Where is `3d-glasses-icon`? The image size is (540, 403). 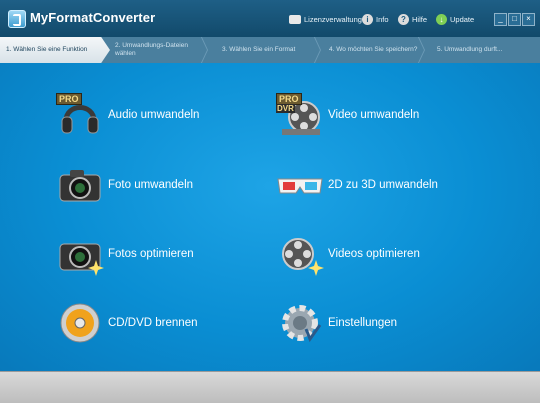 3d-glasses-icon is located at coordinates (300, 185).